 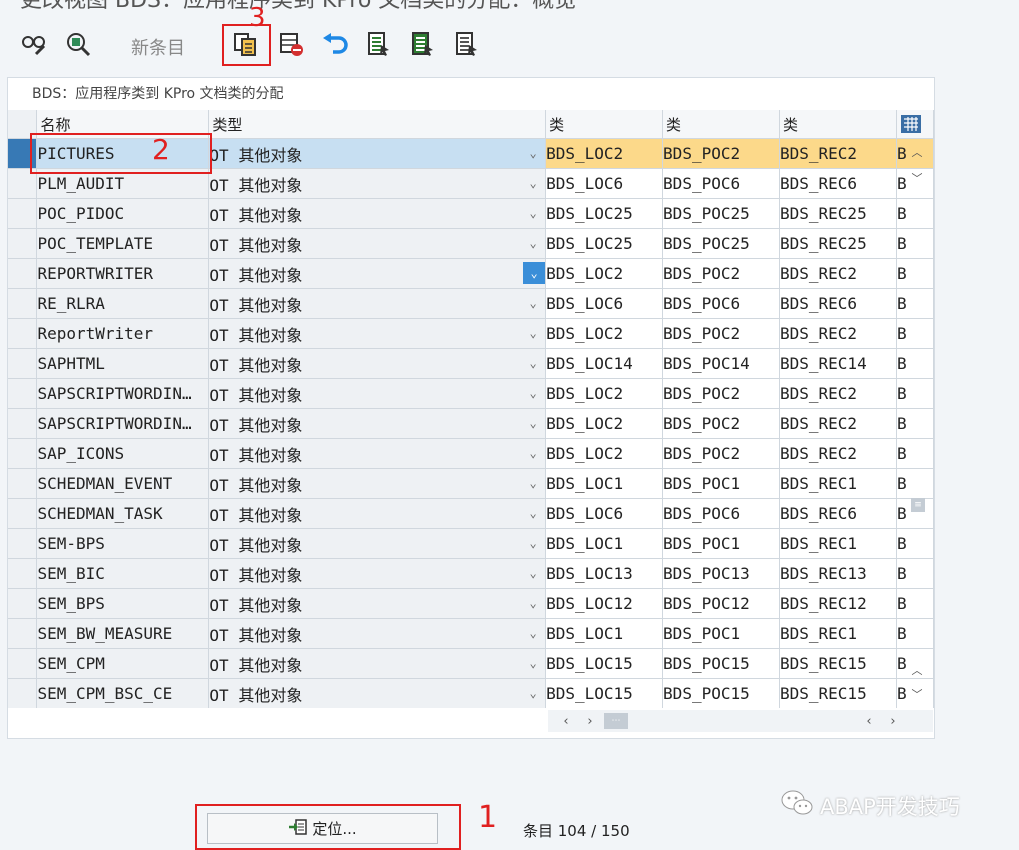 I want to click on cell-name: POC_TEMPLATE, so click(x=123, y=243).